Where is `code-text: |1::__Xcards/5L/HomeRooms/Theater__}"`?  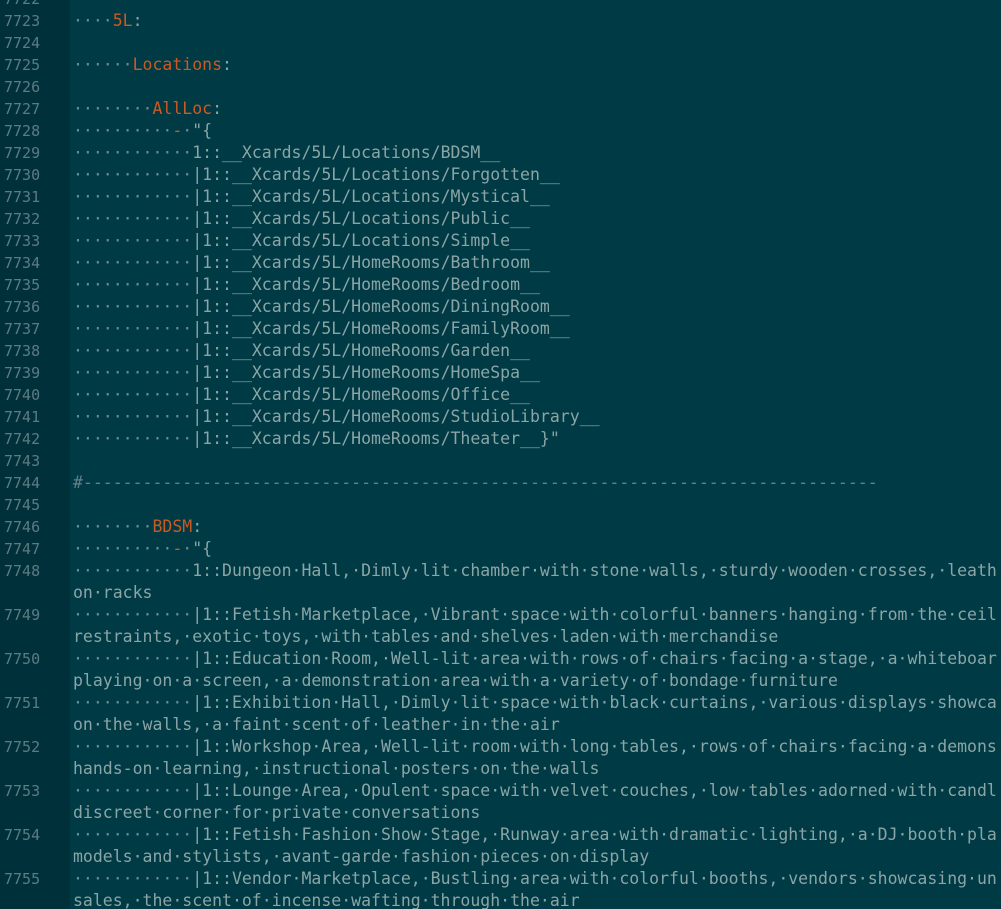
code-text: |1::__Xcards/5L/HomeRooms/Theater__}" is located at coordinates (376, 438).